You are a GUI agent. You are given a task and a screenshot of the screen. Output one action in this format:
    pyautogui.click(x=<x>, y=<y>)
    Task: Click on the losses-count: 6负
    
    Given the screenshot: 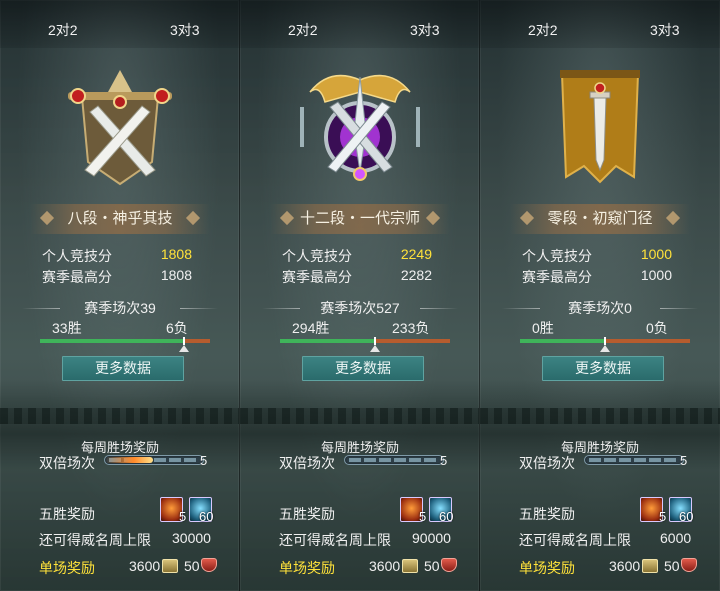 What is the action you would take?
    pyautogui.click(x=177, y=328)
    